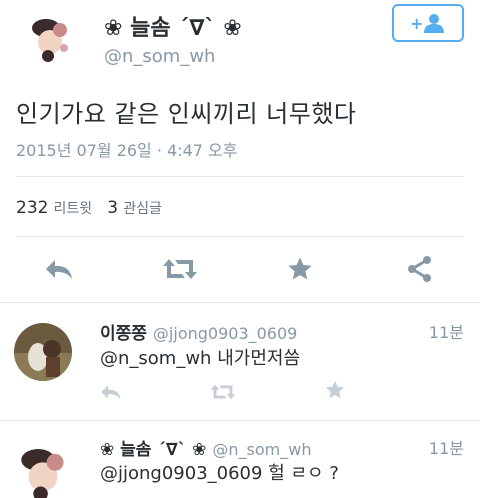 The image size is (480, 498). I want to click on reply-button, so click(59, 269).